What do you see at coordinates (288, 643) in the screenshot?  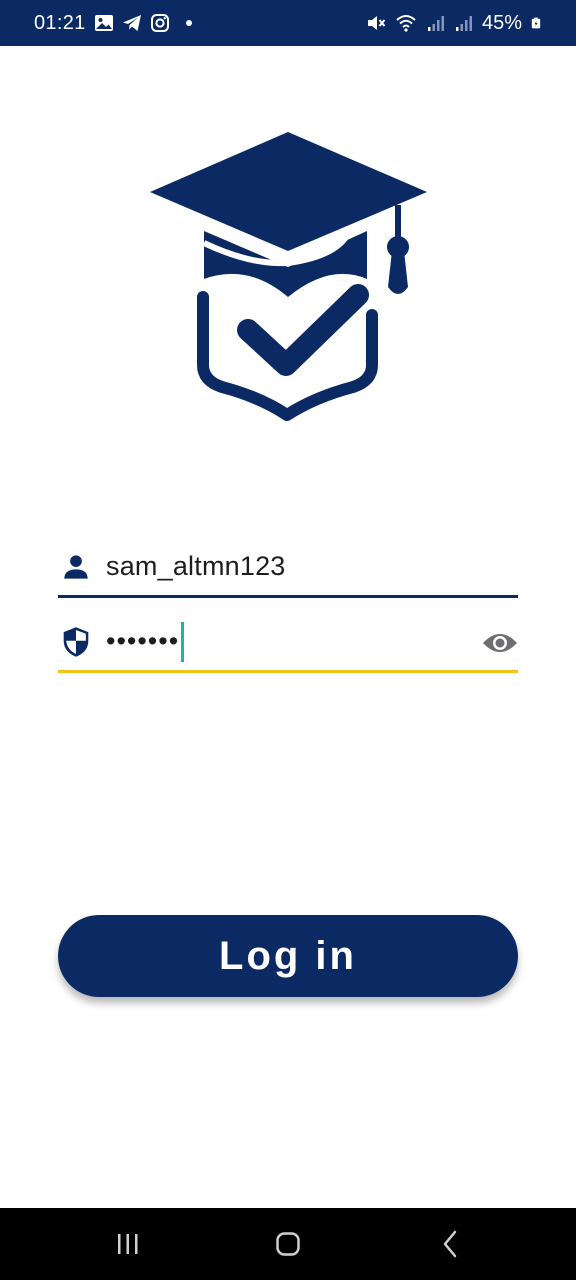 I see `password-field: •••••••` at bounding box center [288, 643].